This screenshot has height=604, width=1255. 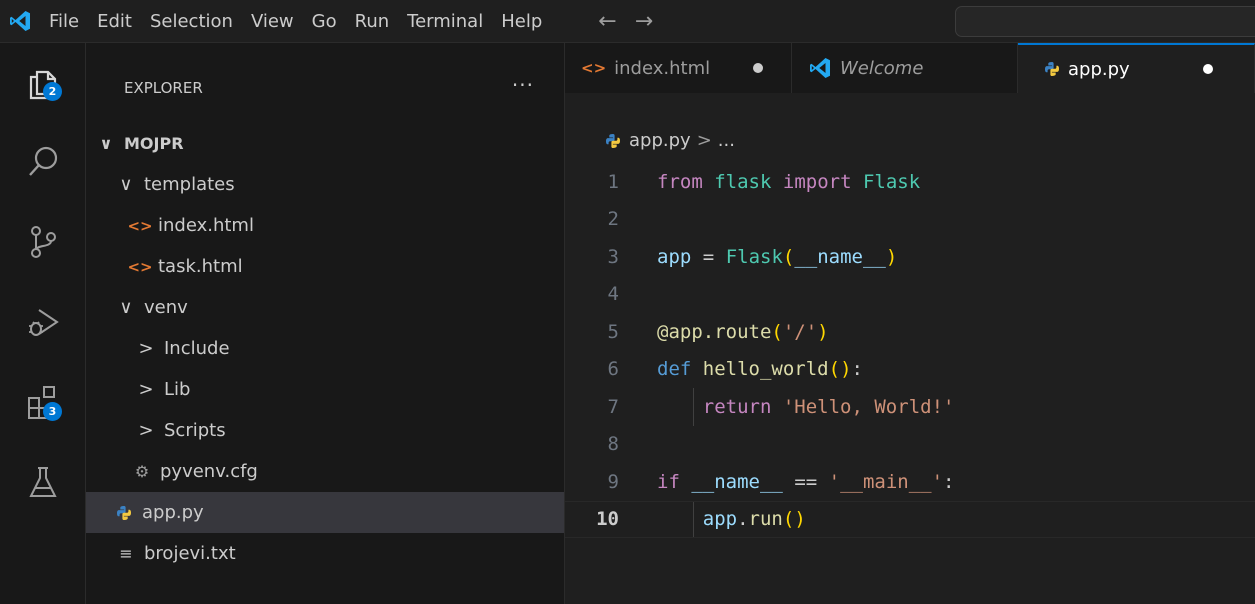 What do you see at coordinates (325, 184) in the screenshot?
I see `tree-folder-templates: ∨ templates` at bounding box center [325, 184].